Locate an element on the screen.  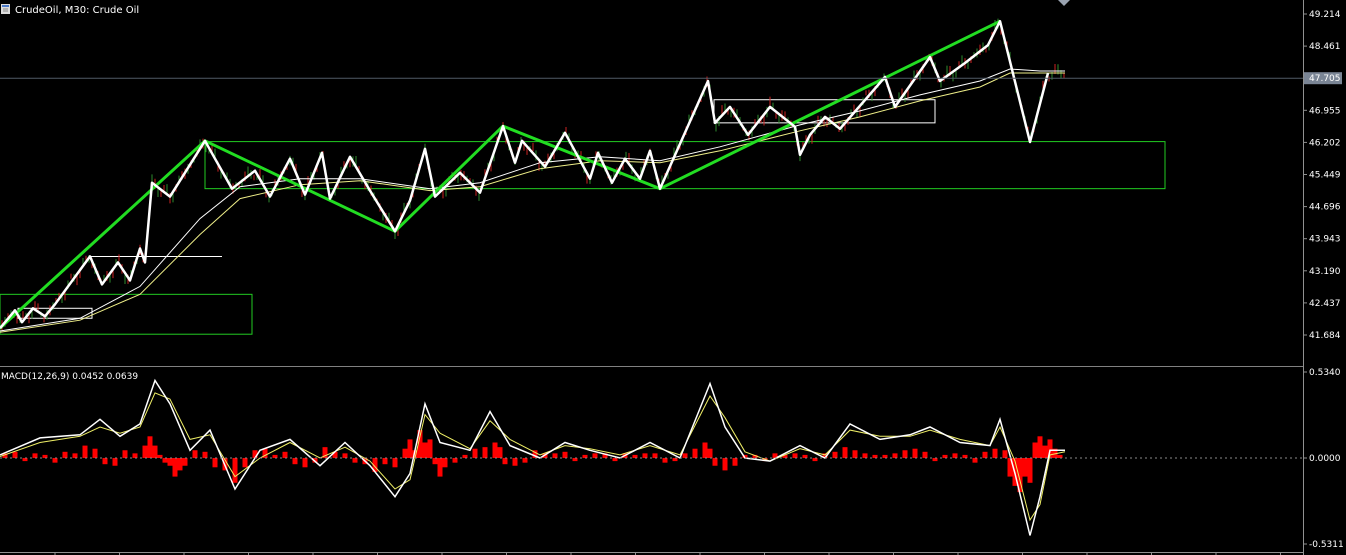
price-tick-label: 44.696 is located at coordinates (1325, 208).